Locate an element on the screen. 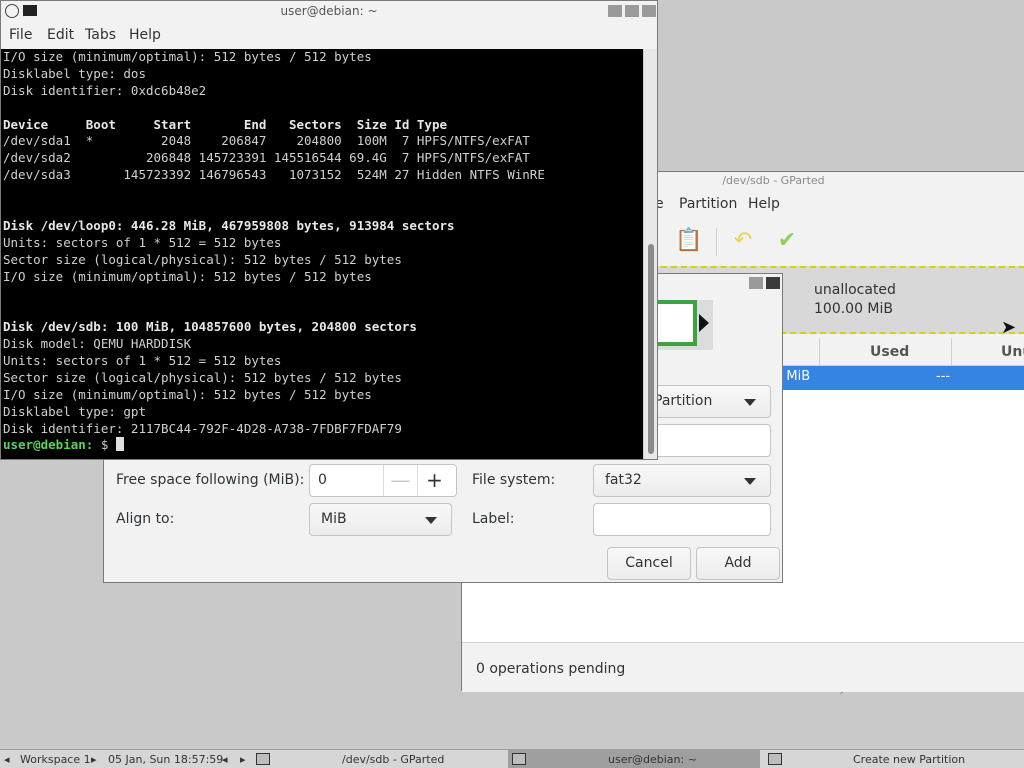 The width and height of the screenshot is (1024, 768). mouse-pointer-icon: ➤ is located at coordinates (1009, 327).